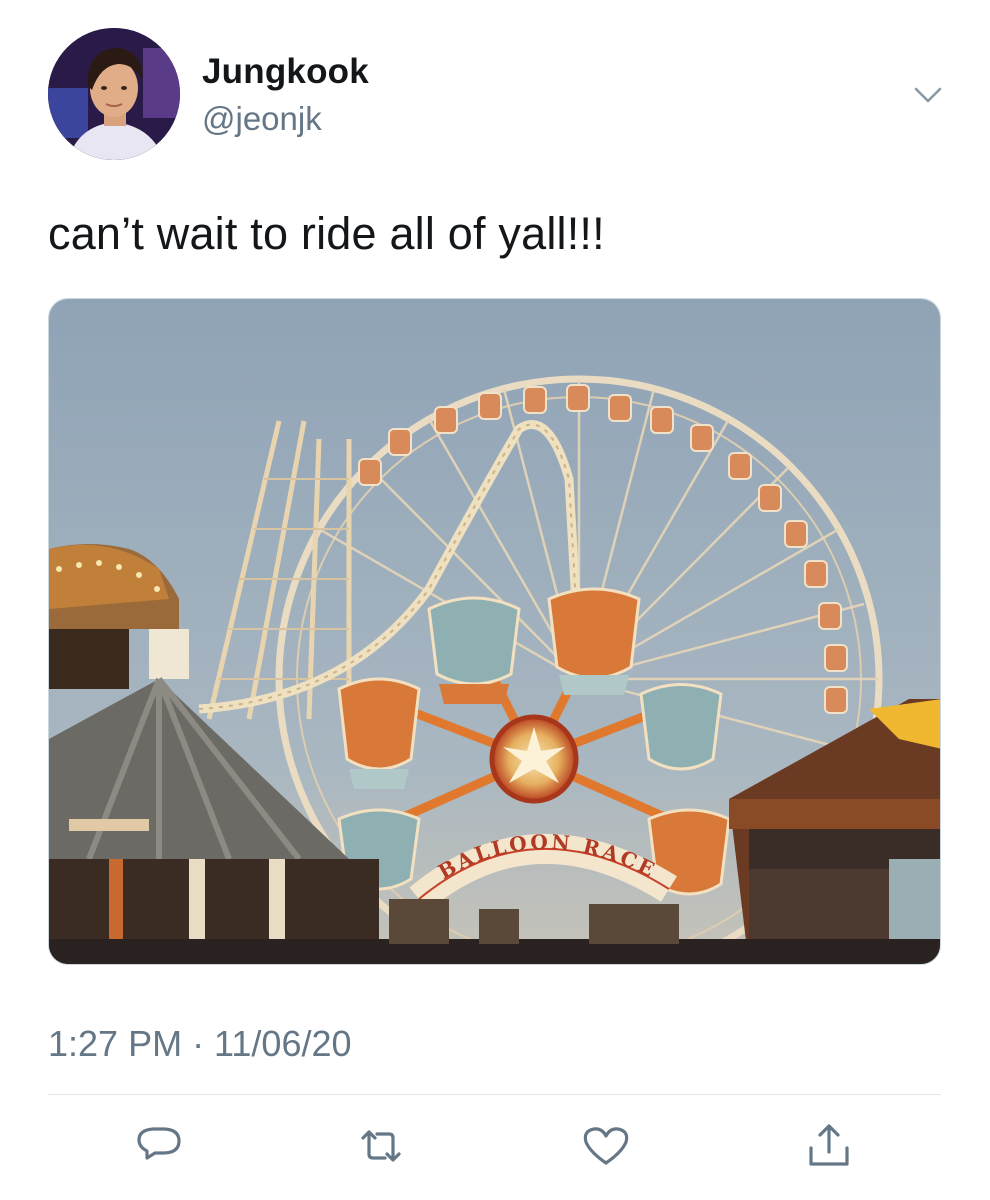 This screenshot has width=990, height=1200. I want to click on actions-divider, so click(494, 1094).